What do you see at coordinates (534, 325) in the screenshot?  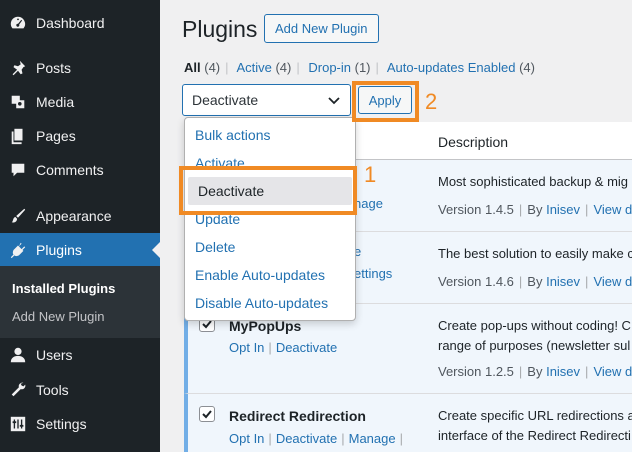 I see `plugin-description: Create pop-ups without coding! C` at bounding box center [534, 325].